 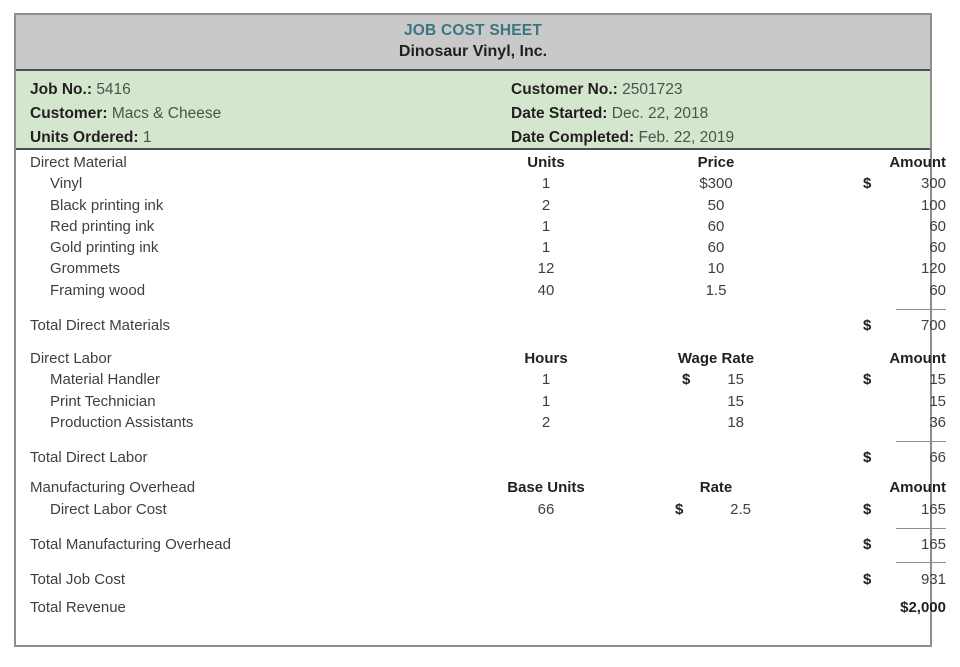 What do you see at coordinates (937, 422) in the screenshot?
I see `amount-value: 36` at bounding box center [937, 422].